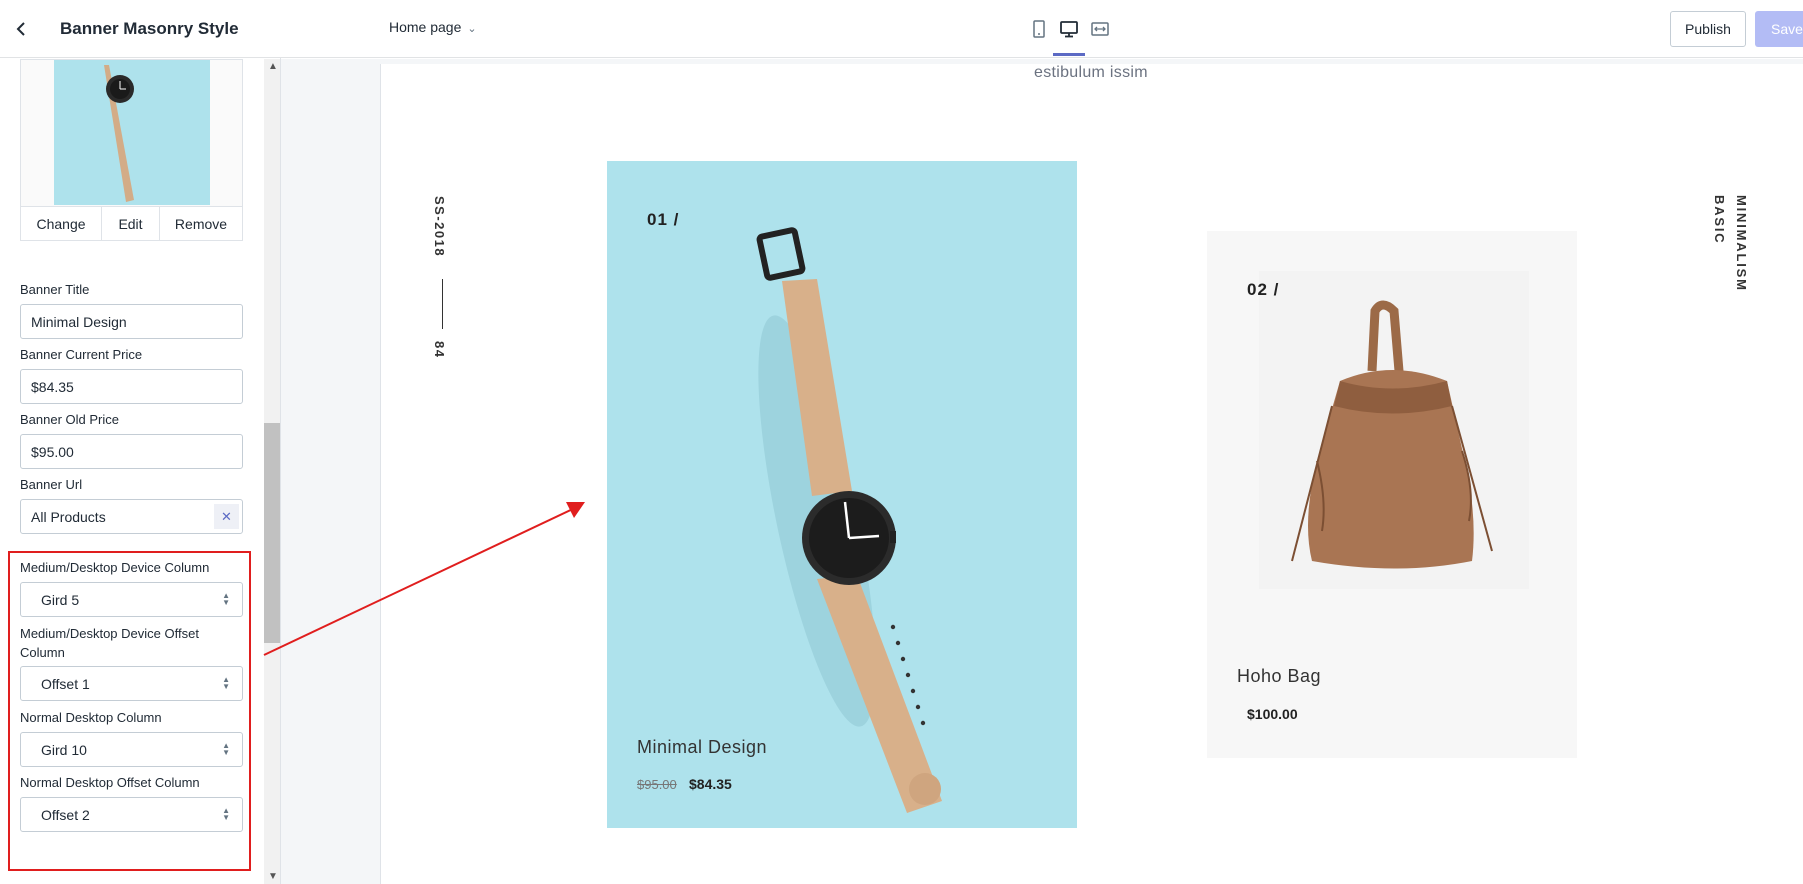 The width and height of the screenshot is (1803, 884). Describe the element at coordinates (61, 223) in the screenshot. I see `change-image-button: Change` at that location.